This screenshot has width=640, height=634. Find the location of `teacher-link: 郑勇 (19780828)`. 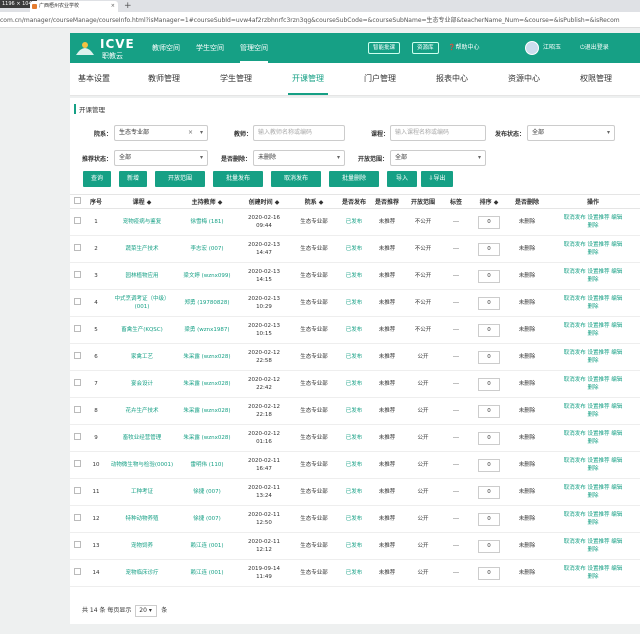

teacher-link: 郑勇 (19780828) is located at coordinates (207, 303).